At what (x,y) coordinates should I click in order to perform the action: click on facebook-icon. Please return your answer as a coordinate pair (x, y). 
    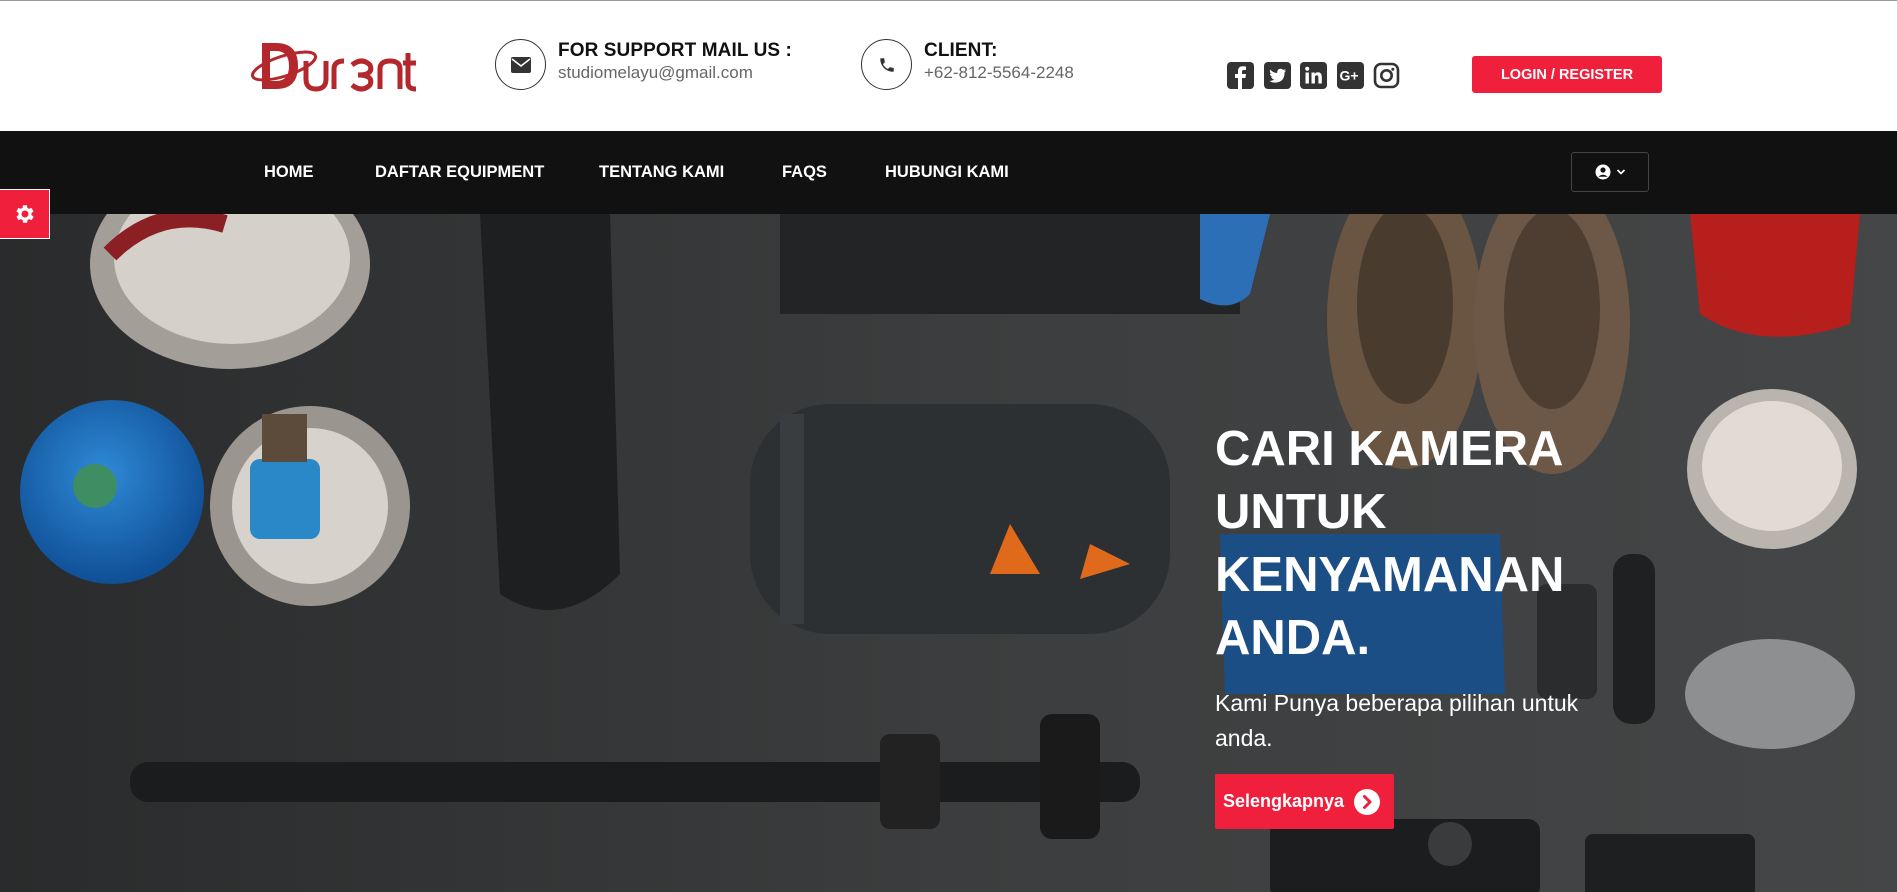
    Looking at the image, I should click on (1240, 75).